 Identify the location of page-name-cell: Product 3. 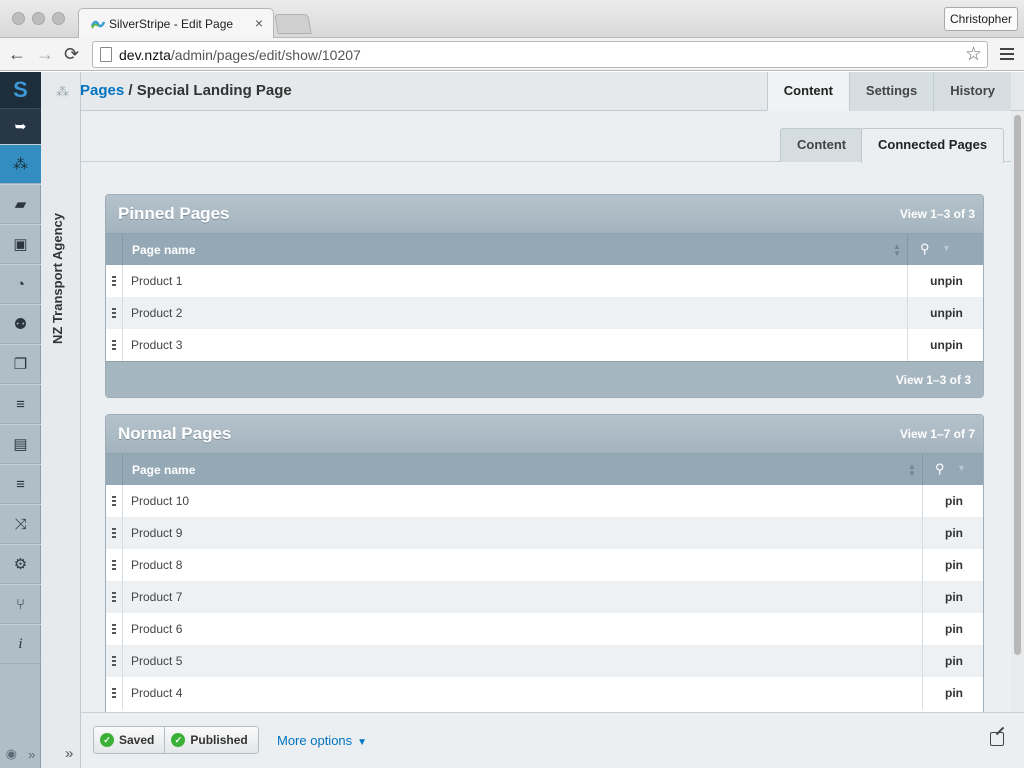
(157, 345).